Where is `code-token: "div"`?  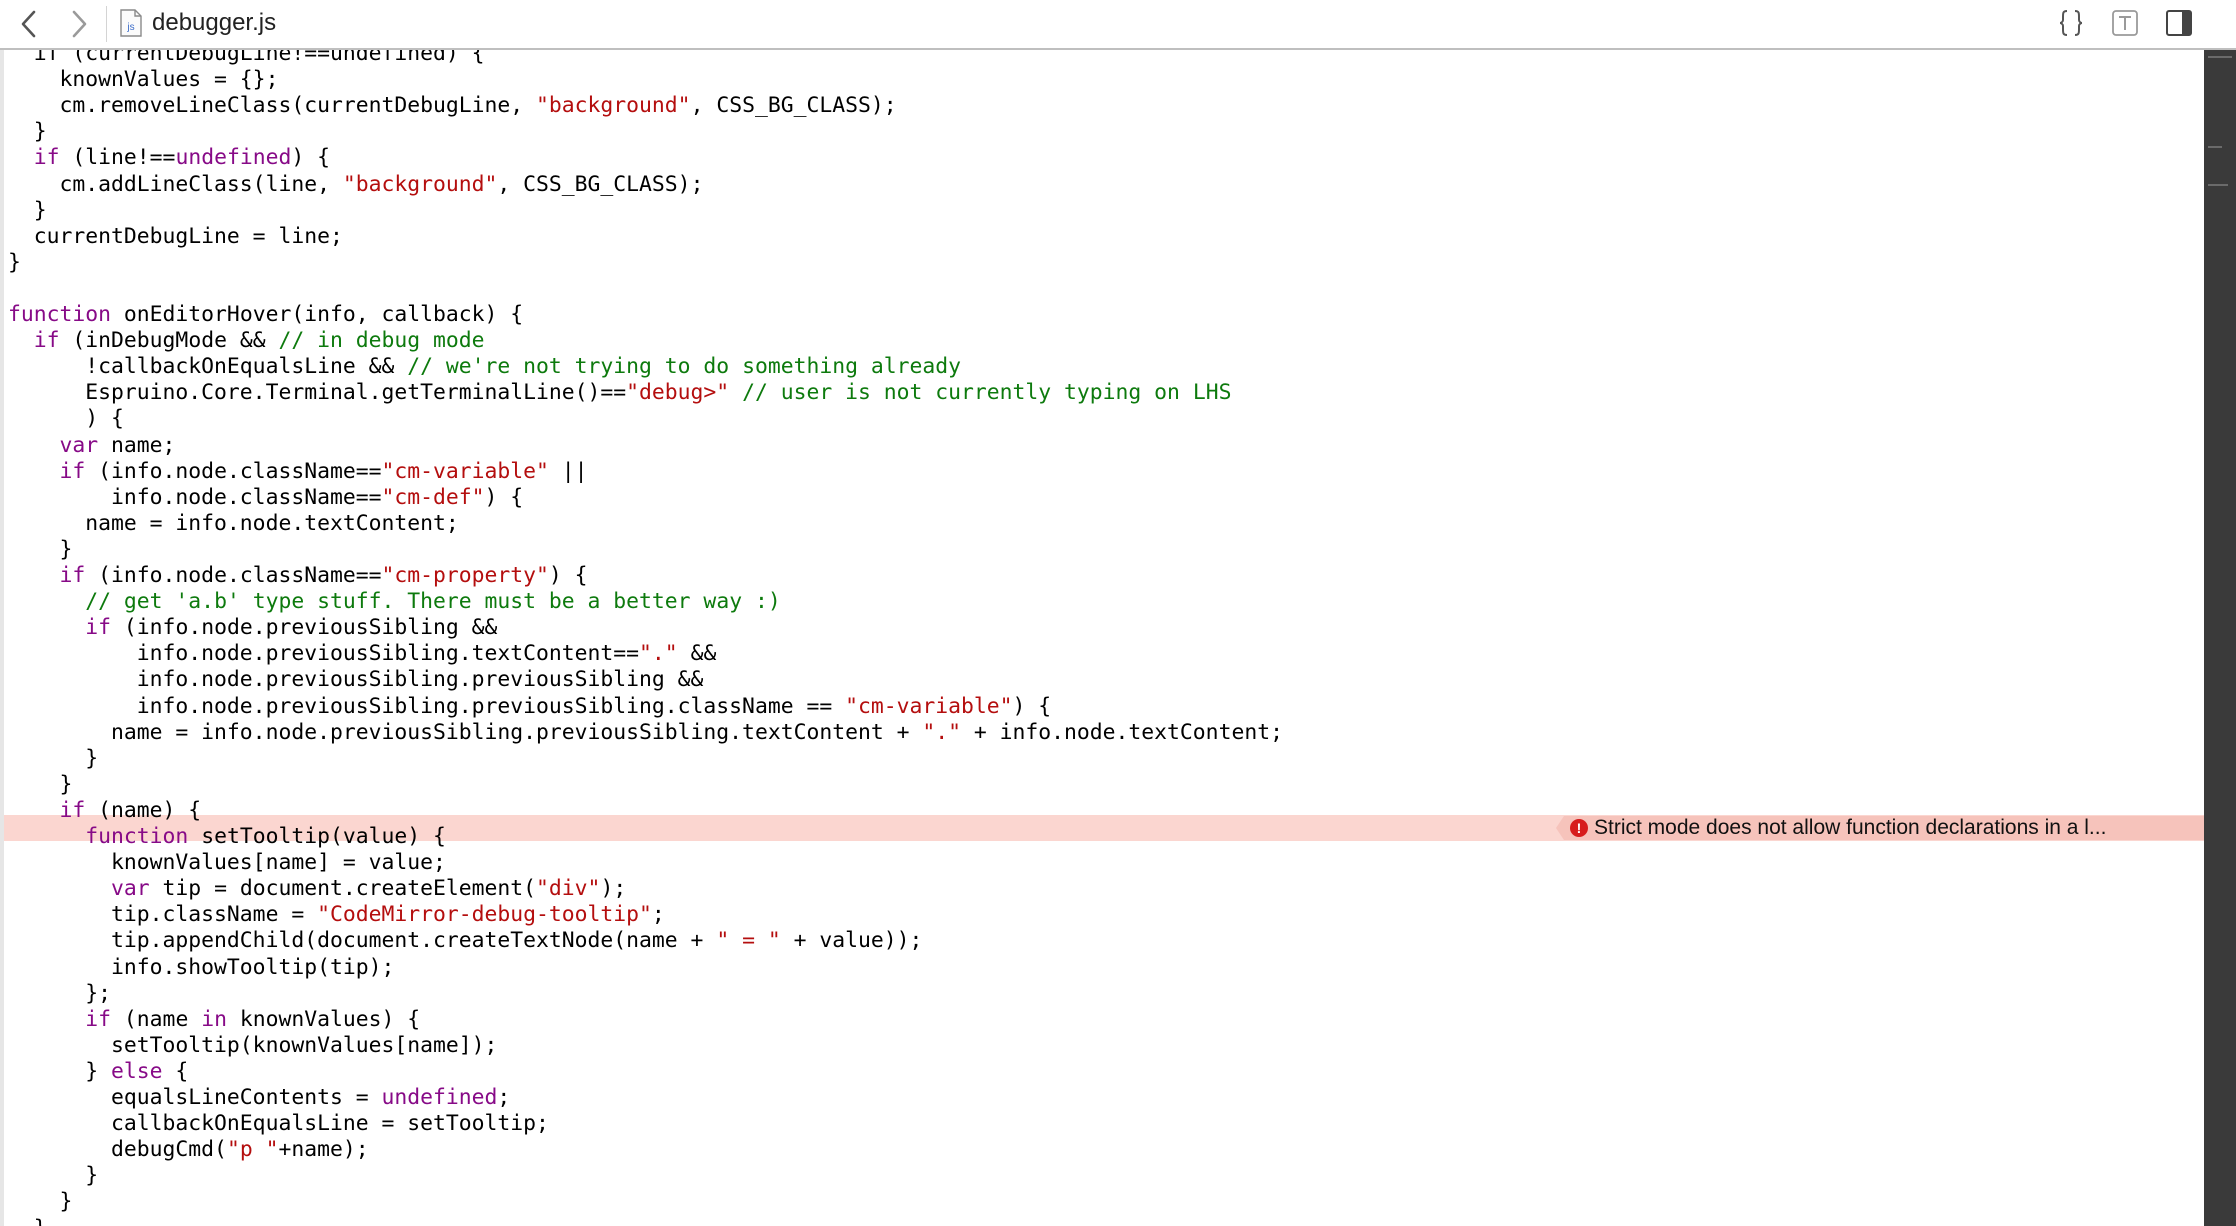 code-token: "div" is located at coordinates (568, 889).